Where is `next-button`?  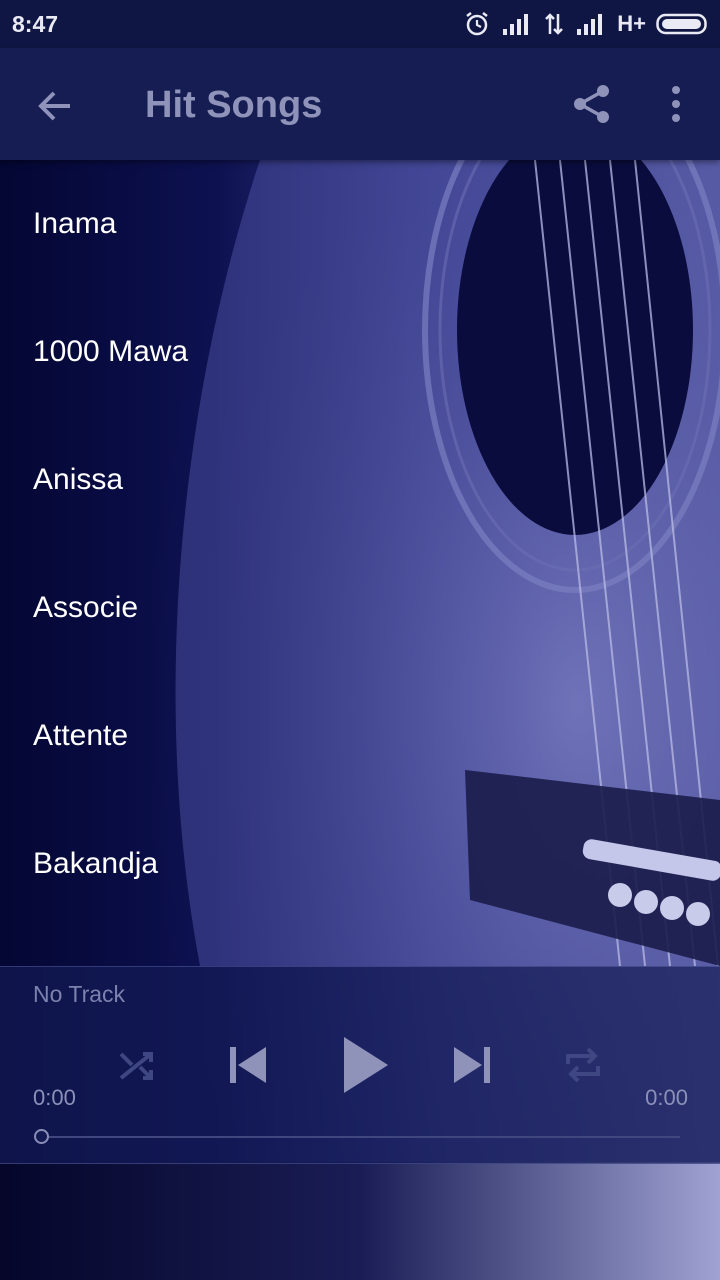 next-button is located at coordinates (472, 1065).